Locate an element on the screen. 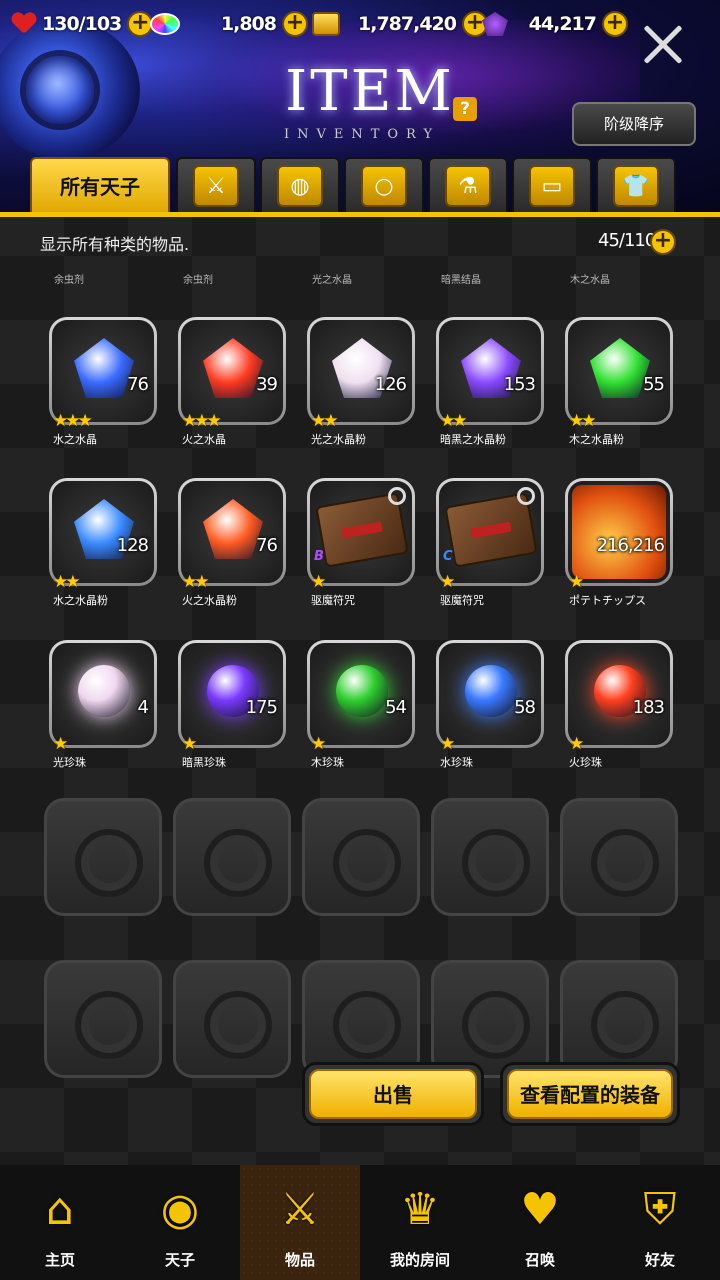  tab-costume: 👕 is located at coordinates (636, 185).